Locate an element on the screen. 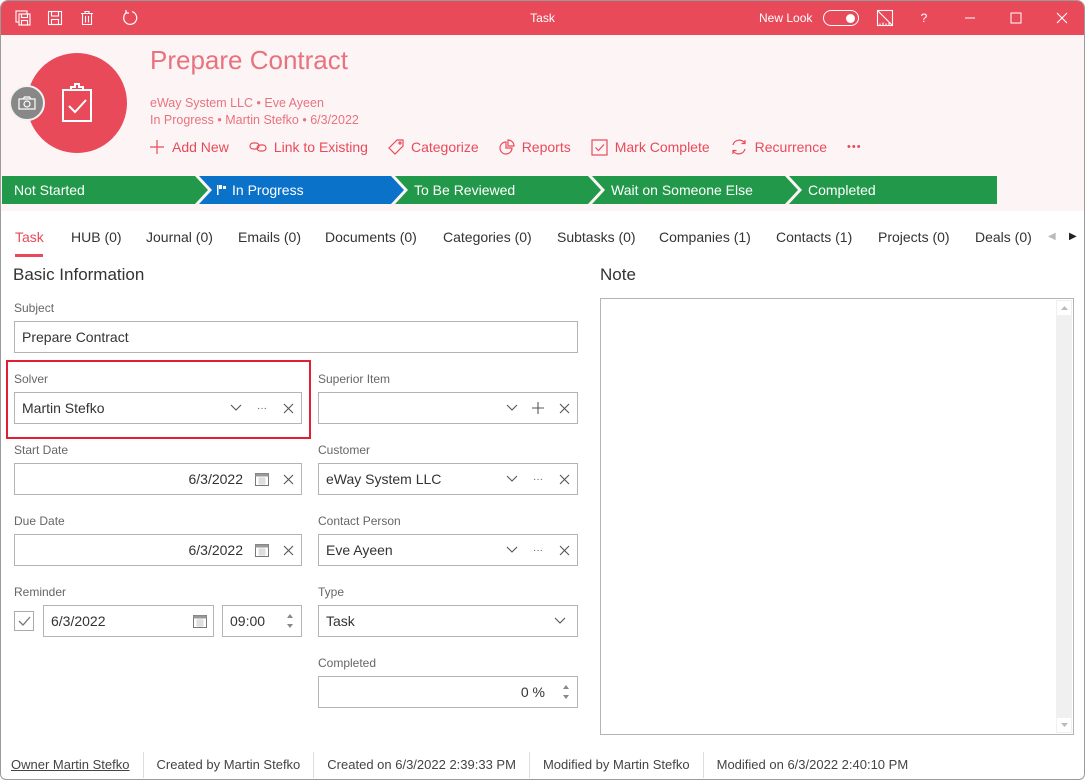 The width and height of the screenshot is (1085, 780). recurrence-button: Recurrence is located at coordinates (778, 147).